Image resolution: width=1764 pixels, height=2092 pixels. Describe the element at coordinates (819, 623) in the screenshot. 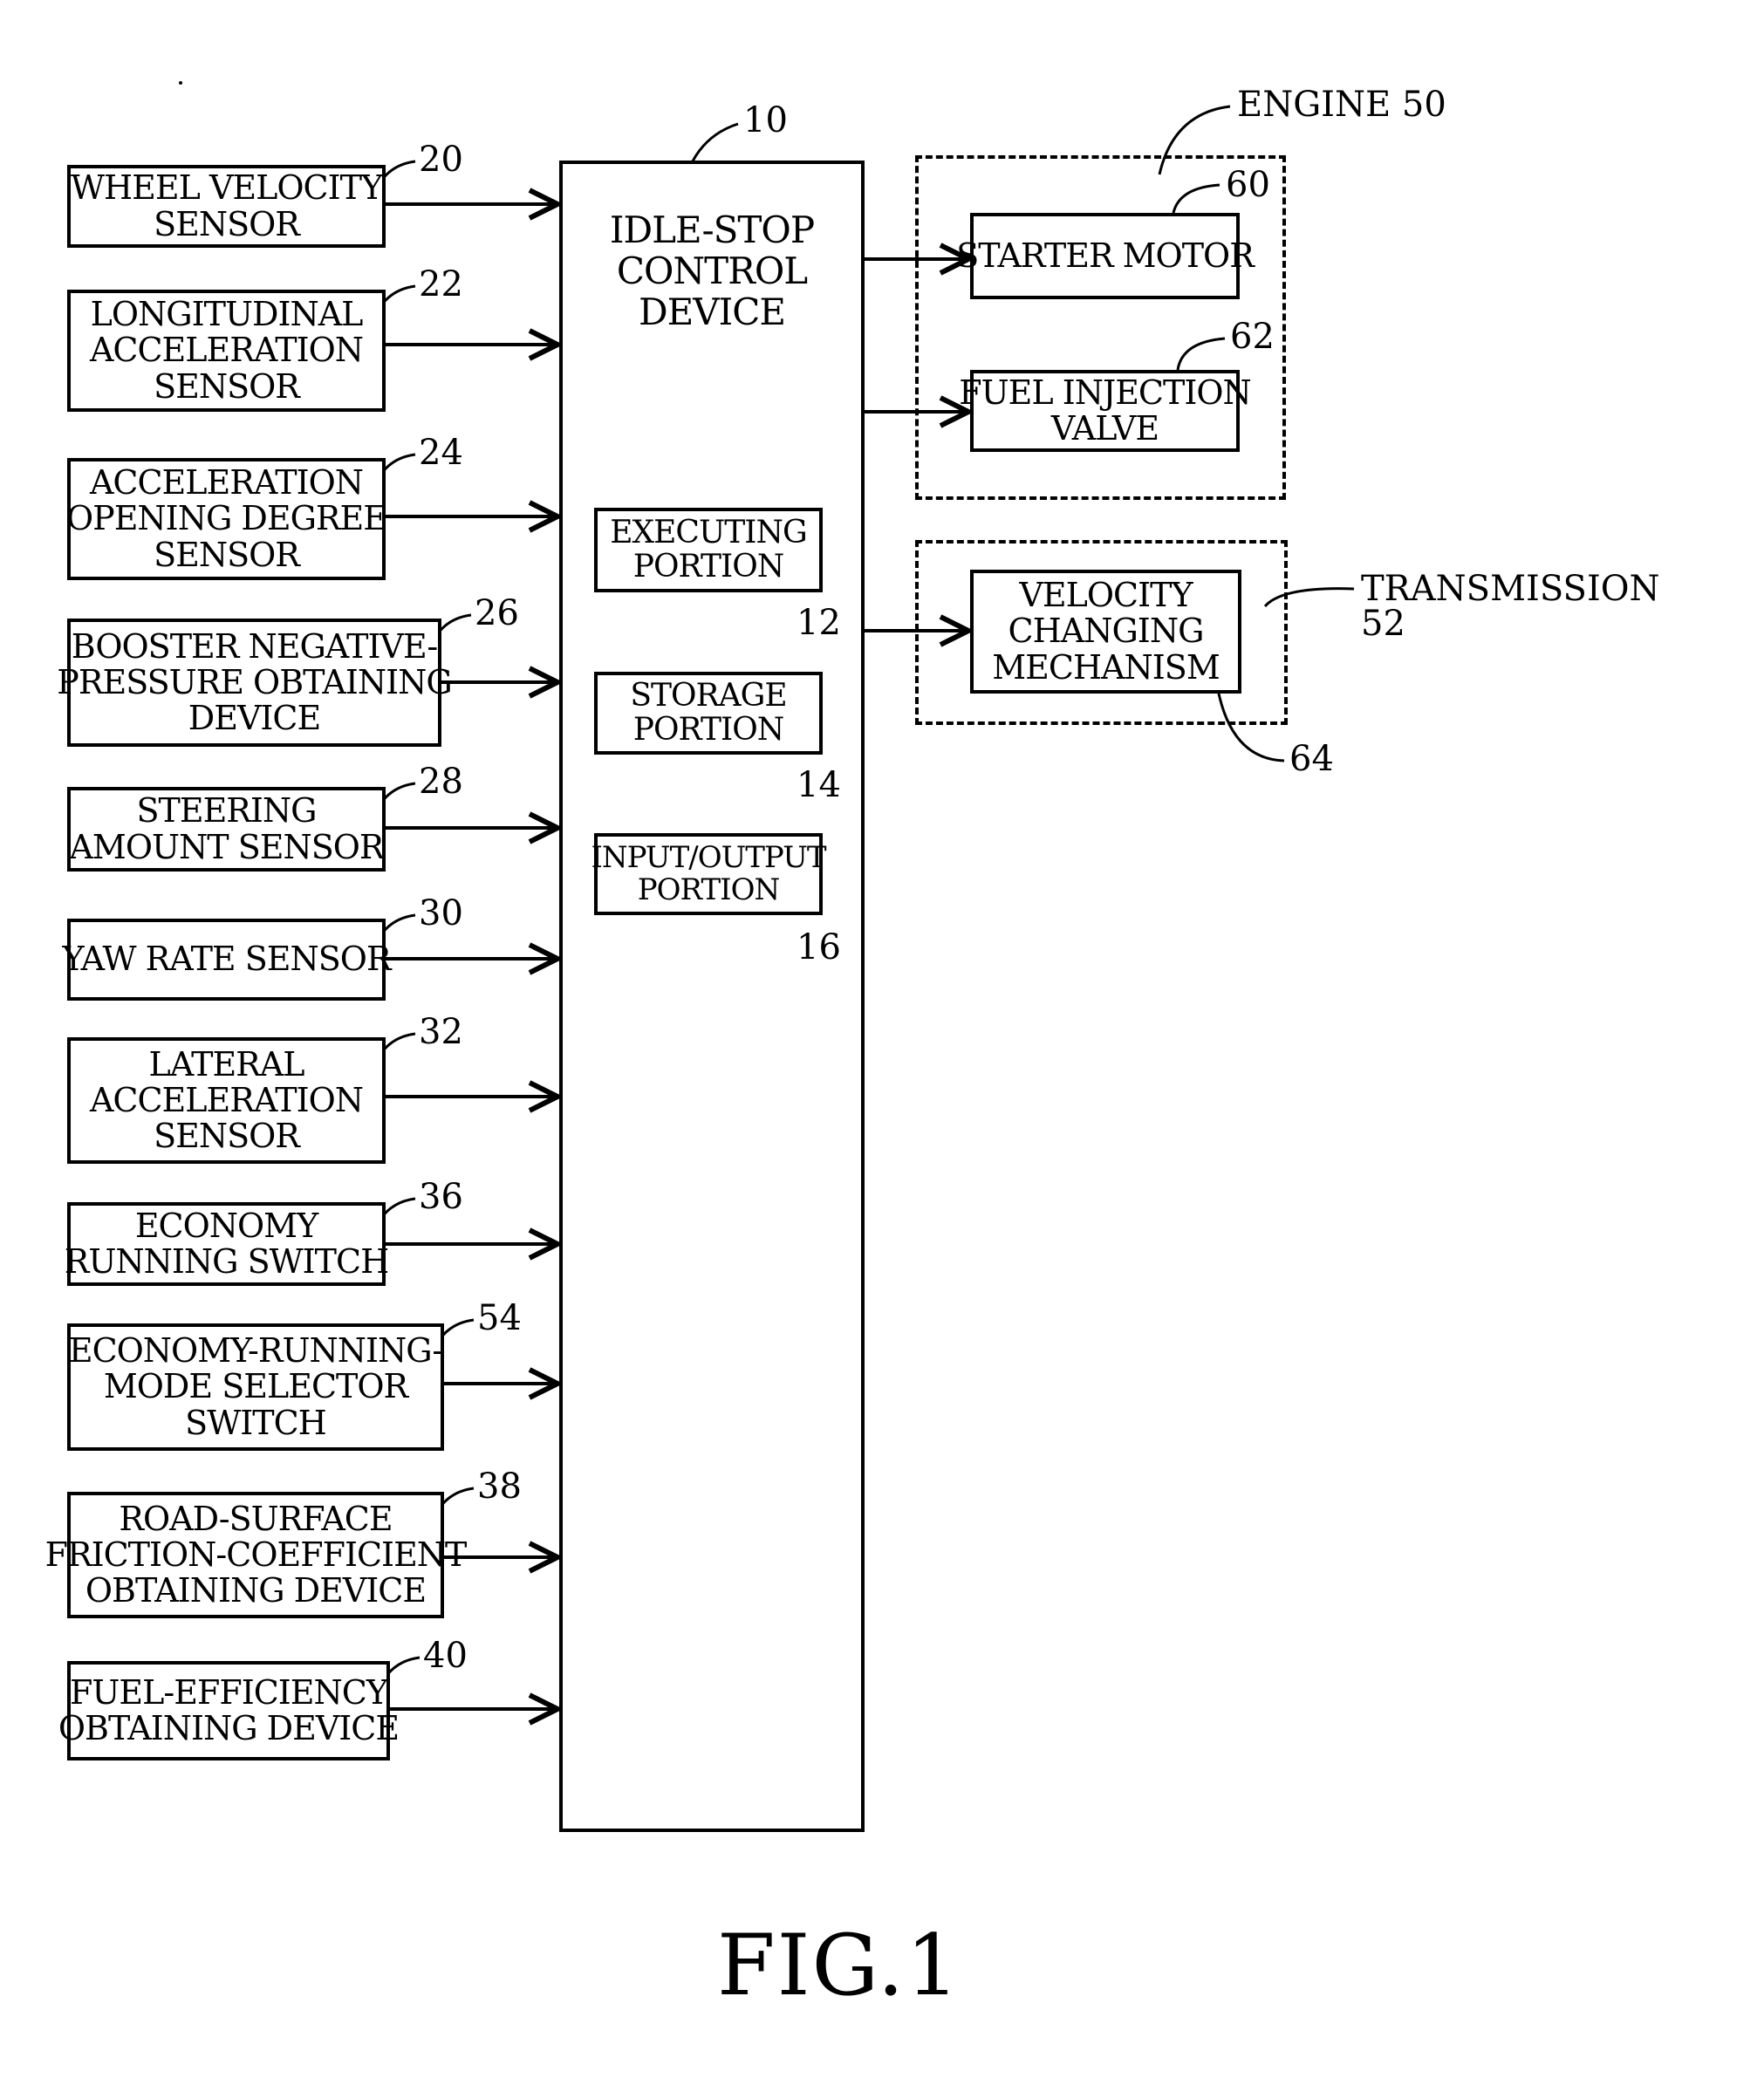

I see `ref-12: 12` at that location.